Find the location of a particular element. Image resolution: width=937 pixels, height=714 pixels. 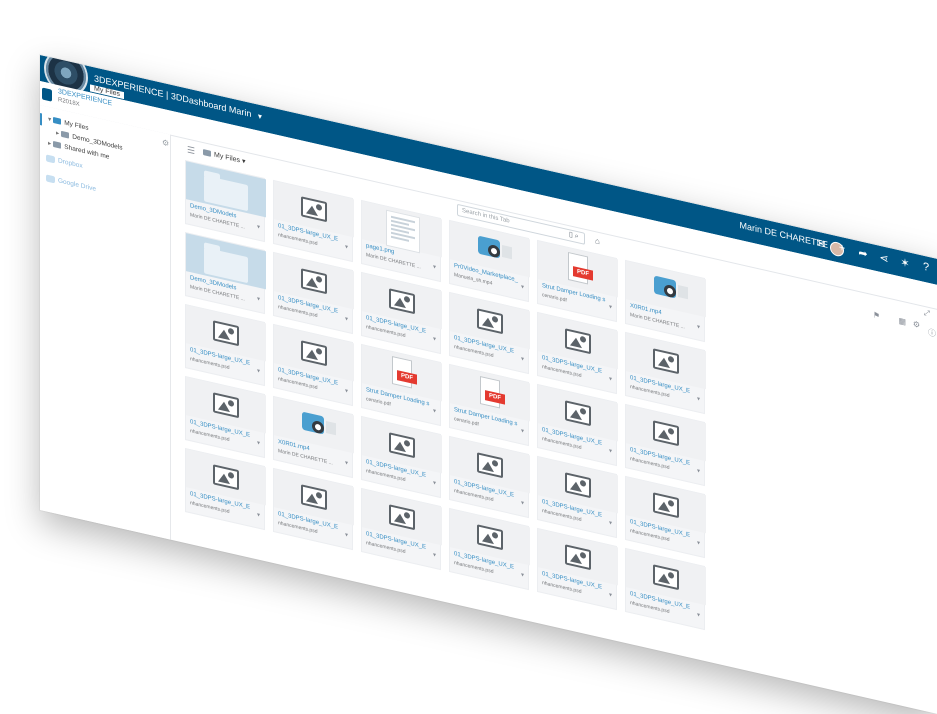

chat-icon: ✉ is located at coordinates (821, 244).